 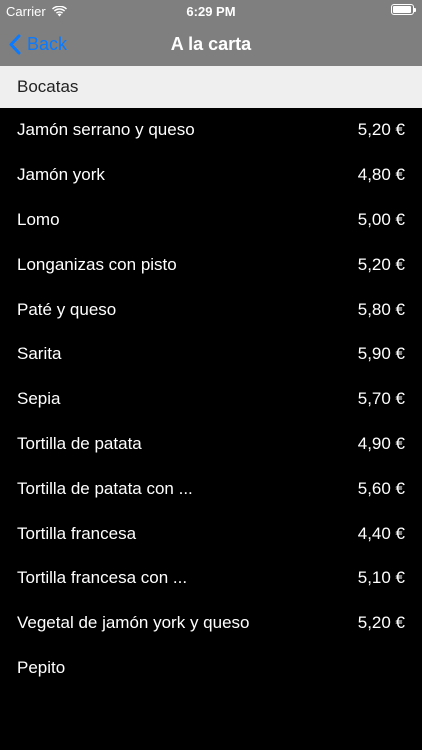 What do you see at coordinates (211, 130) in the screenshot?
I see `list-item: Jamón serrano y queso 5,20 €` at bounding box center [211, 130].